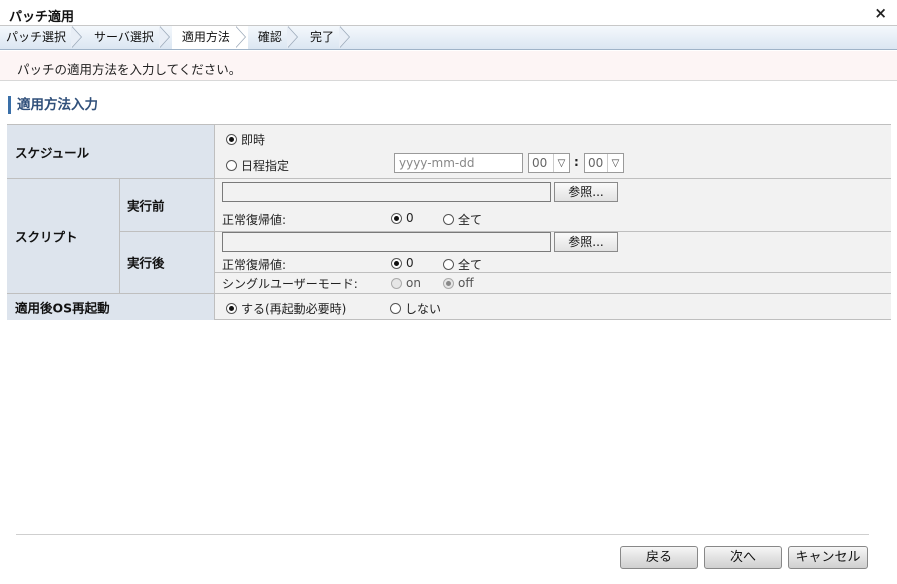  Describe the element at coordinates (129, 69) in the screenshot. I see `instruction-message: パッチの適用方法を入力してください。` at that location.